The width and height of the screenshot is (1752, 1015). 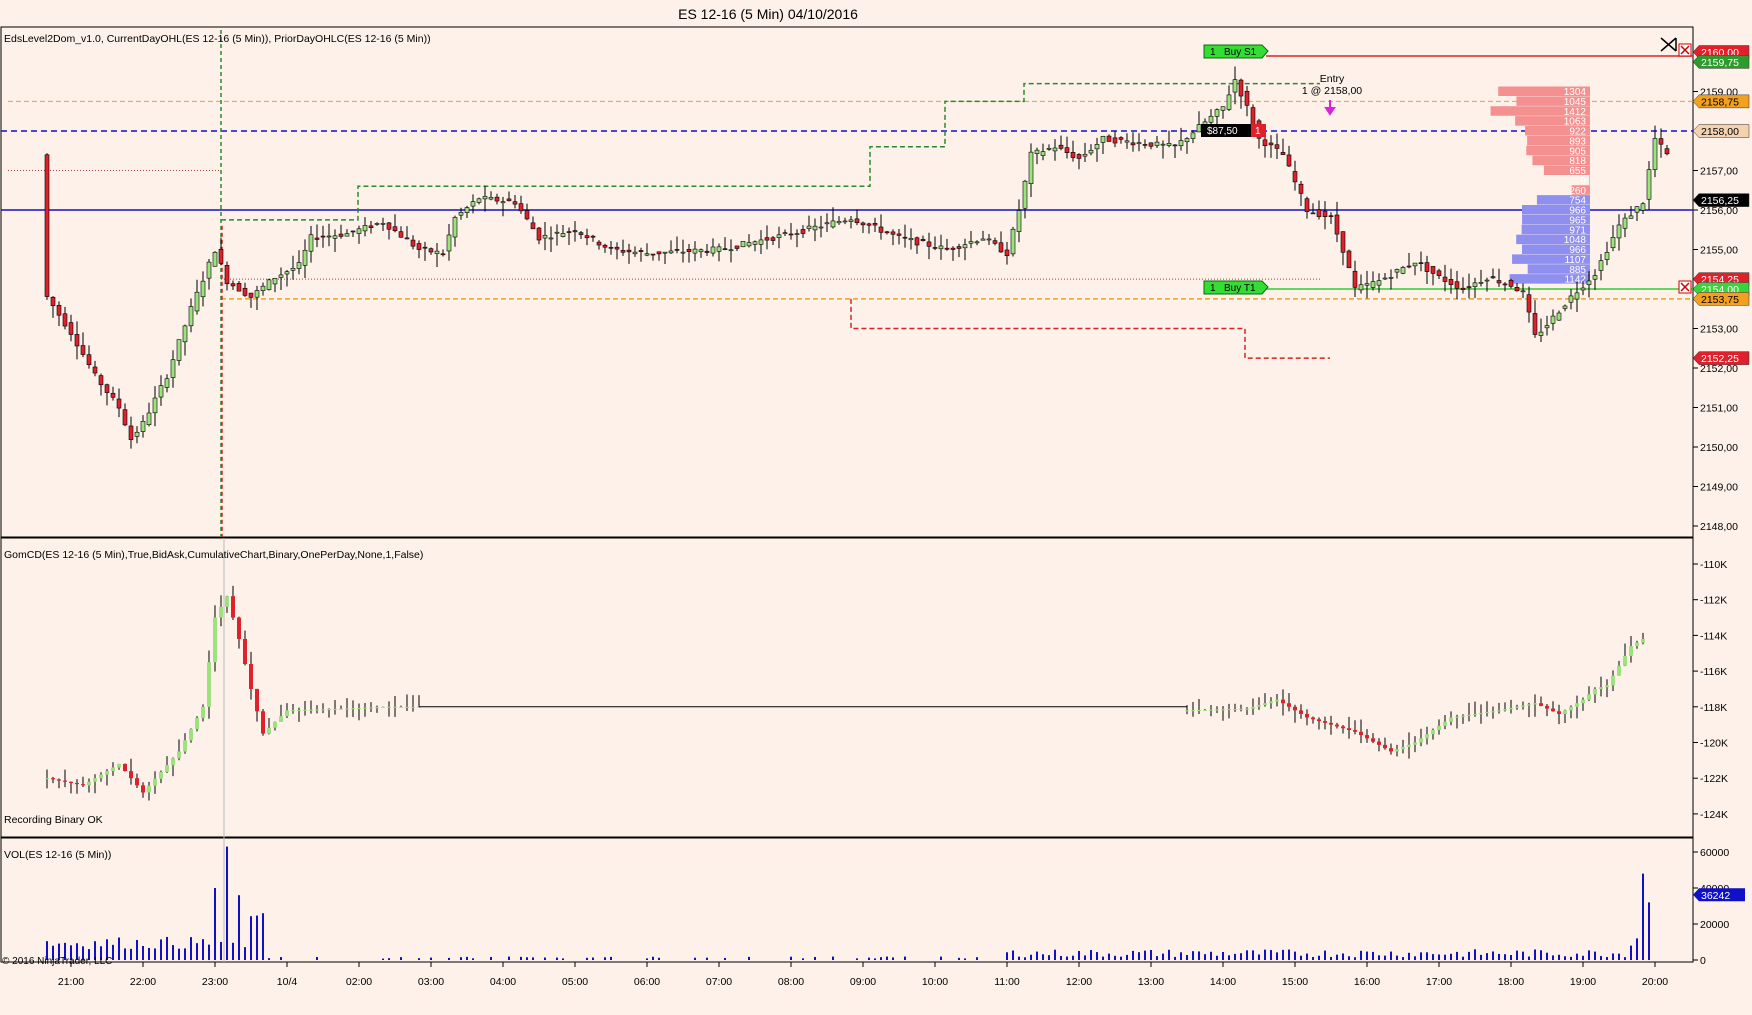 I want to click on vol-indicator-label: VOL(ES 12-16 (5 Min)), so click(x=57, y=855).